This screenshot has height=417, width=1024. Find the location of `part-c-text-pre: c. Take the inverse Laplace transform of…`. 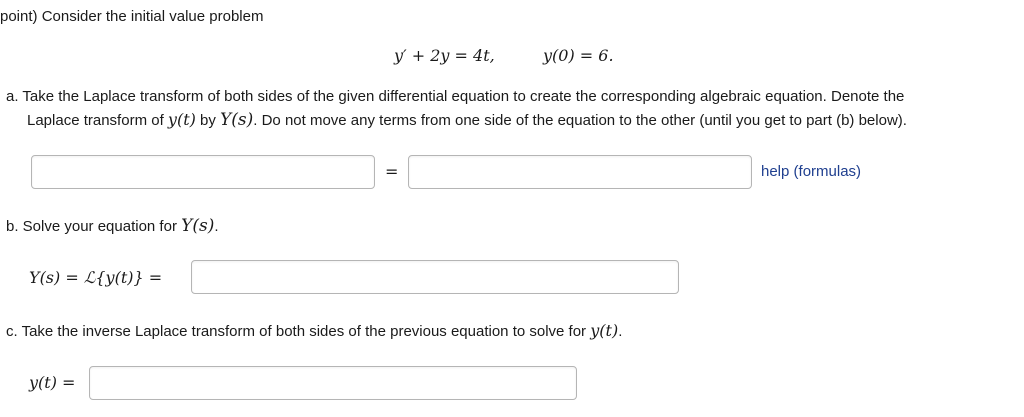

part-c-text-pre: c. Take the inverse Laplace transform of… is located at coordinates (298, 331).